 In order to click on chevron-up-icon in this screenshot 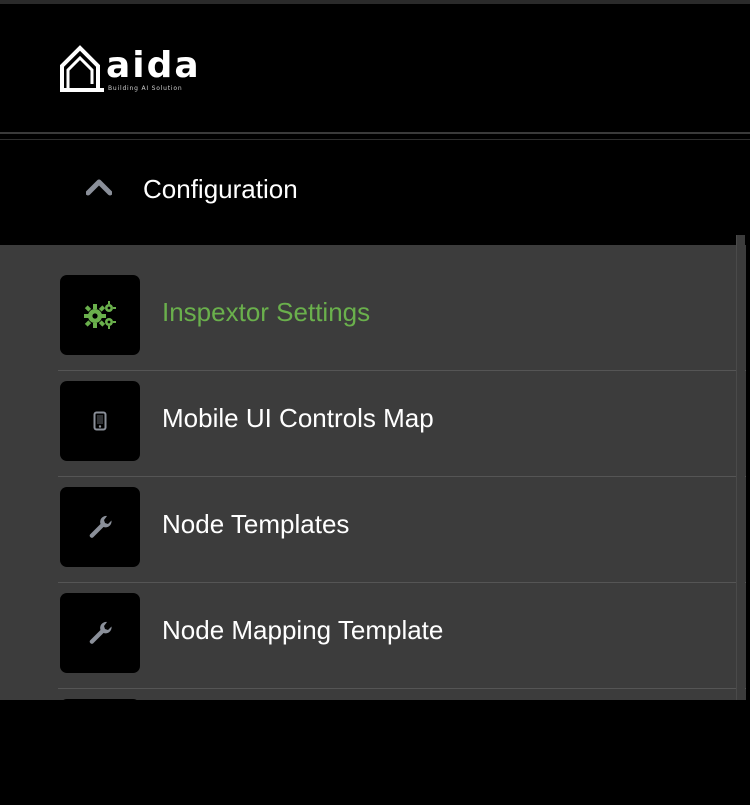, I will do `click(99, 187)`.